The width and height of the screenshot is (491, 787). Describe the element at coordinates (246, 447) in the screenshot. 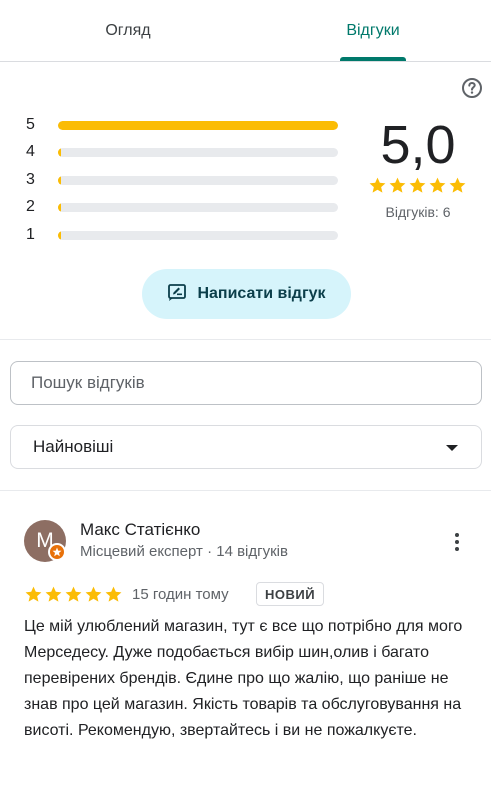

I see `sort-dropdown: Найновіші` at that location.